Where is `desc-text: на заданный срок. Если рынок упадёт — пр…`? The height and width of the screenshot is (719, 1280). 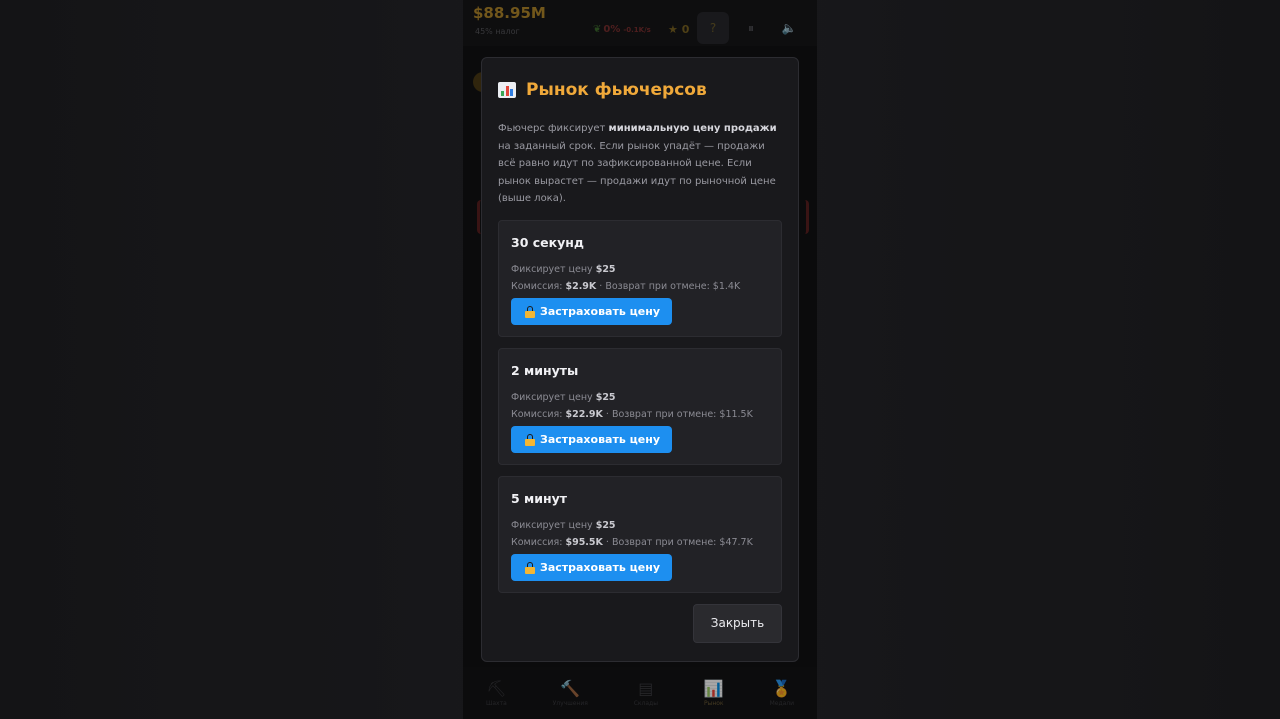
desc-text: на заданный срок. Если рынок упадёт — пр… is located at coordinates (637, 172).